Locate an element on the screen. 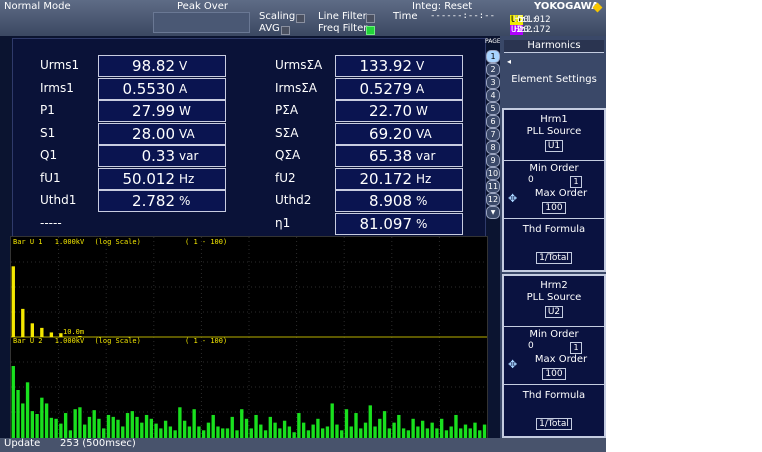 This screenshot has width=762, height=452. measurement-value: 20.172 is located at coordinates (386, 178).